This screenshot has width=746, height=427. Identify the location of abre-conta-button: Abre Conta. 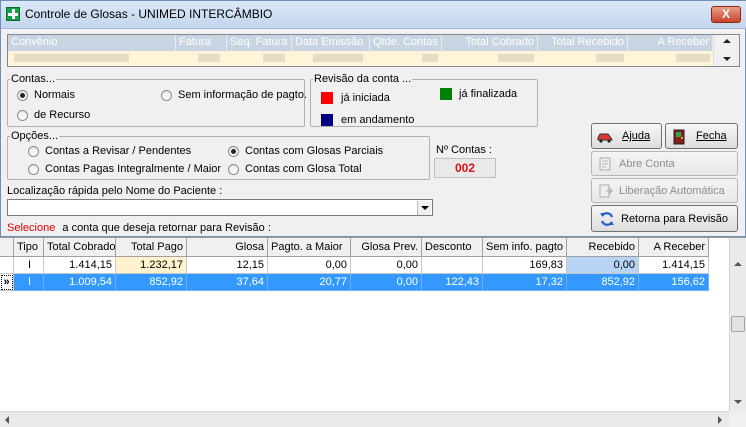
(664, 163).